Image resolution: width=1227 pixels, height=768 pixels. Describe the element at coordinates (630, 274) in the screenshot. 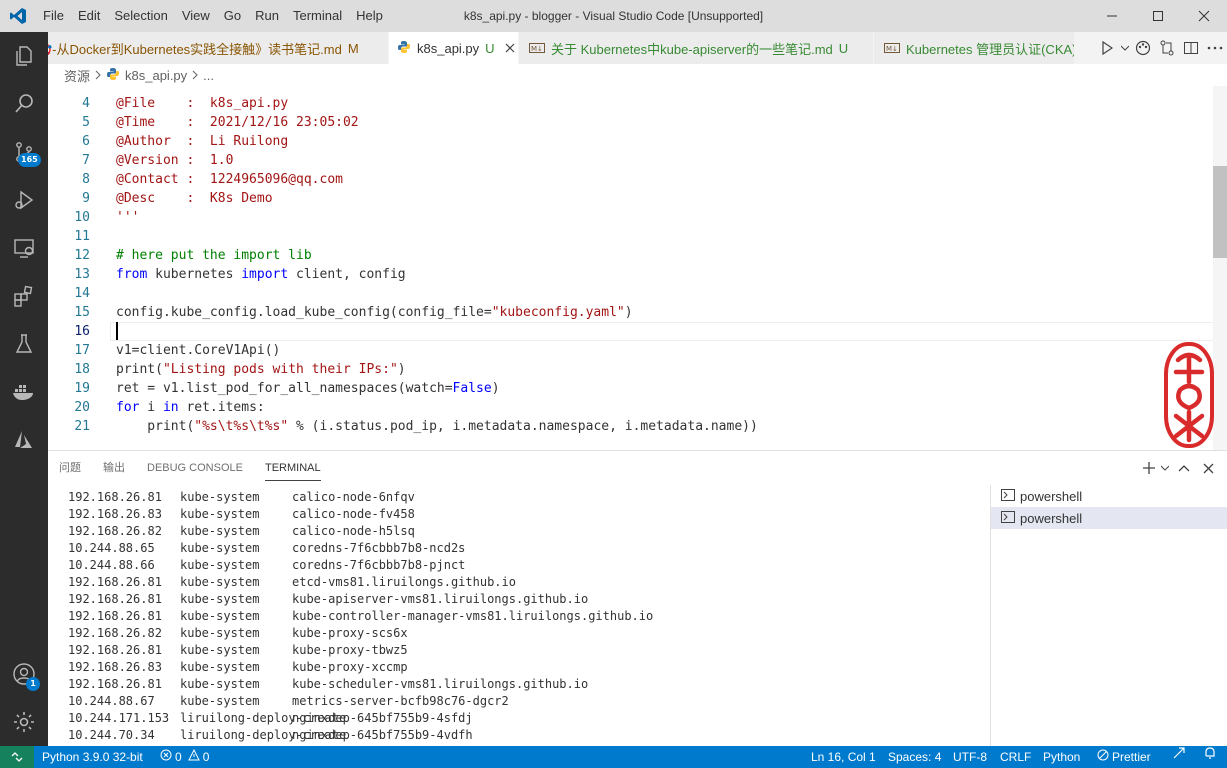

I see `code-line: 13 from kubernetes import client, config` at that location.